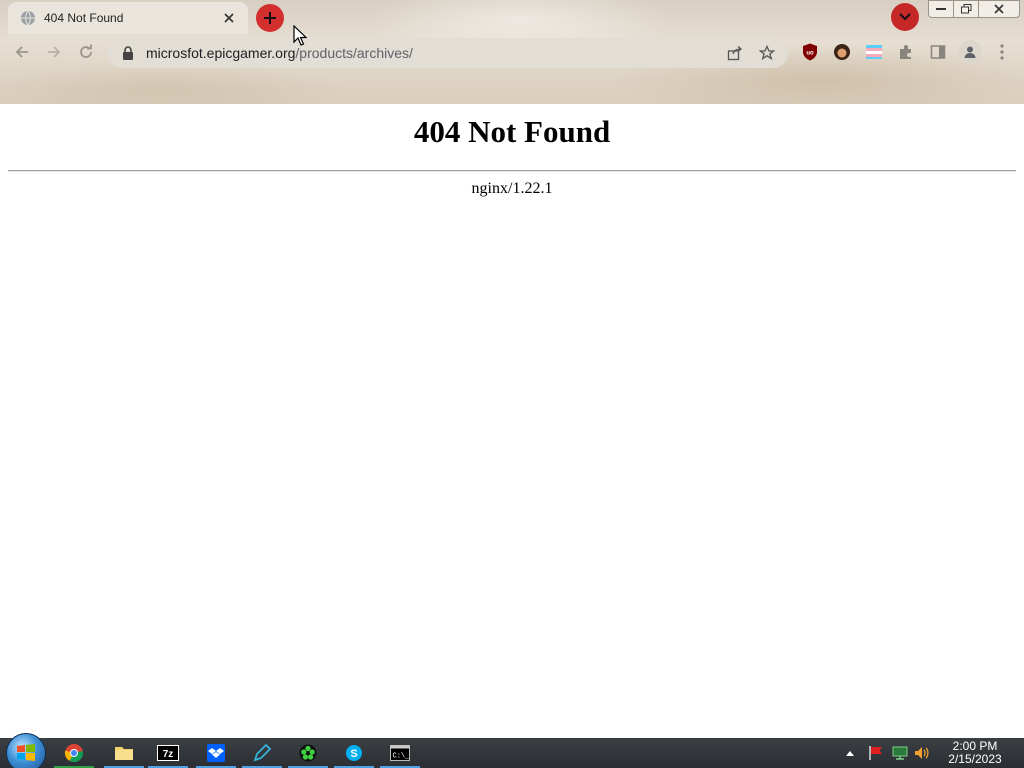  I want to click on close-icon, so click(999, 9).